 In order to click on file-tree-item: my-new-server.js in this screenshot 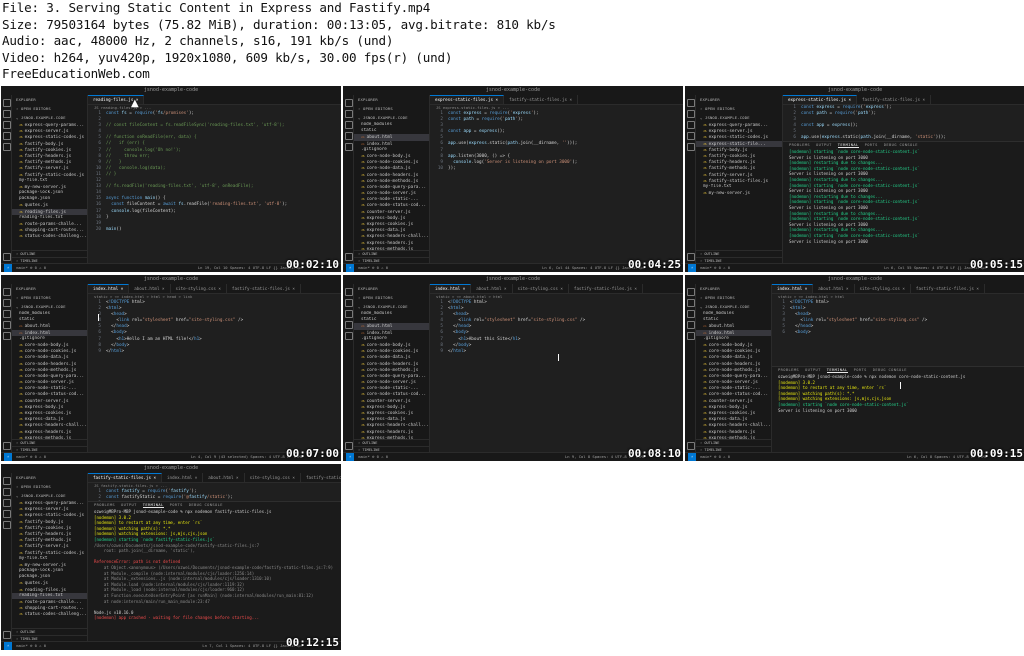, I will do `click(739, 193)`.